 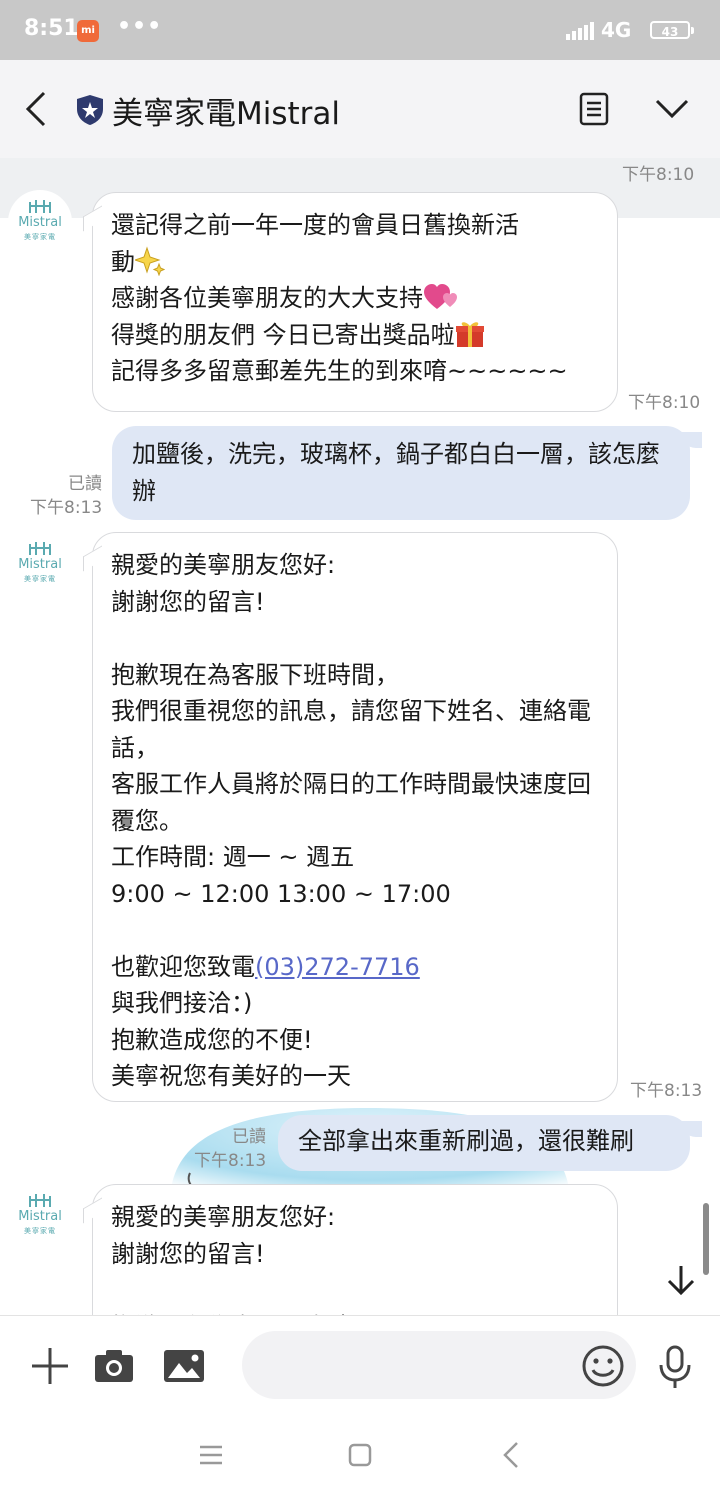 I want to click on two-hearts-emoji, so click(x=440, y=296).